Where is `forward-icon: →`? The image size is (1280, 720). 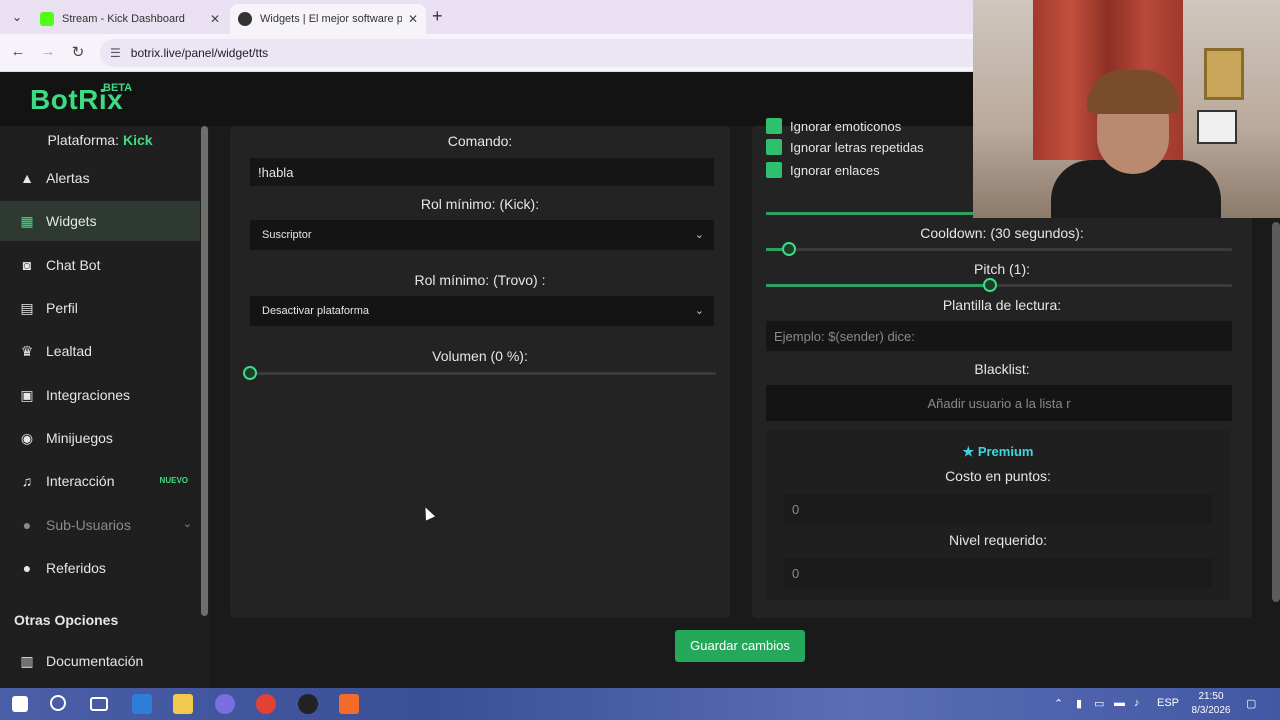 forward-icon: → is located at coordinates (48, 51).